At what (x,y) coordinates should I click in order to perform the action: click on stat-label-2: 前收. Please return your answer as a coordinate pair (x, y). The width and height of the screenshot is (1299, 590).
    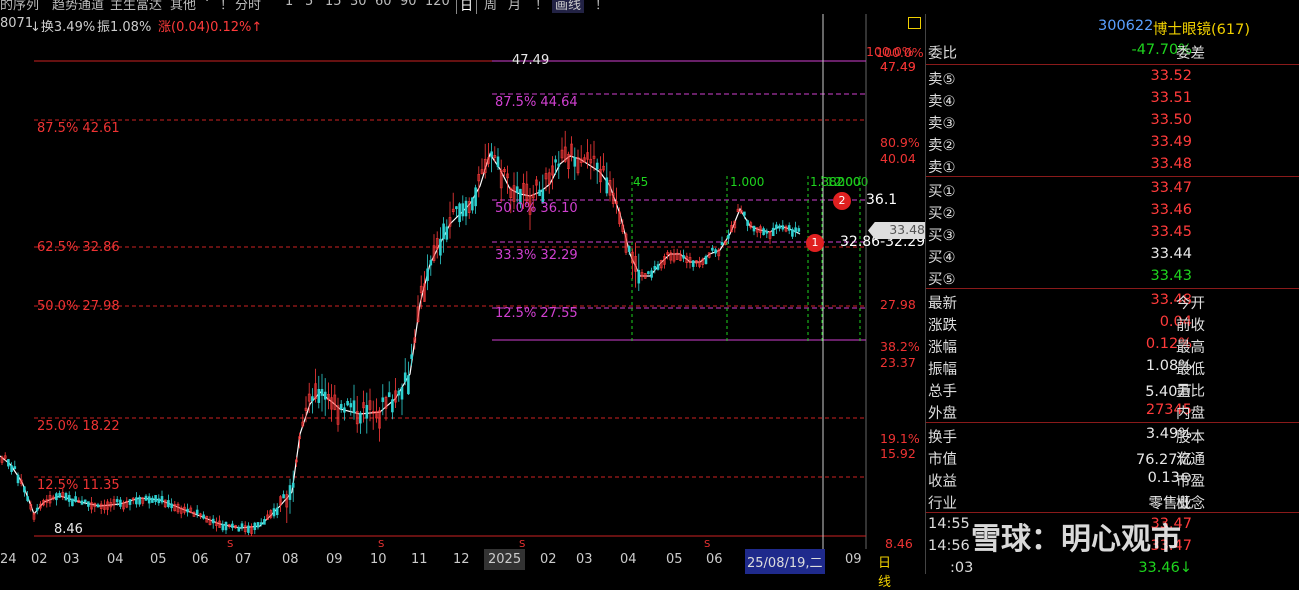
    Looking at the image, I should click on (1190, 326).